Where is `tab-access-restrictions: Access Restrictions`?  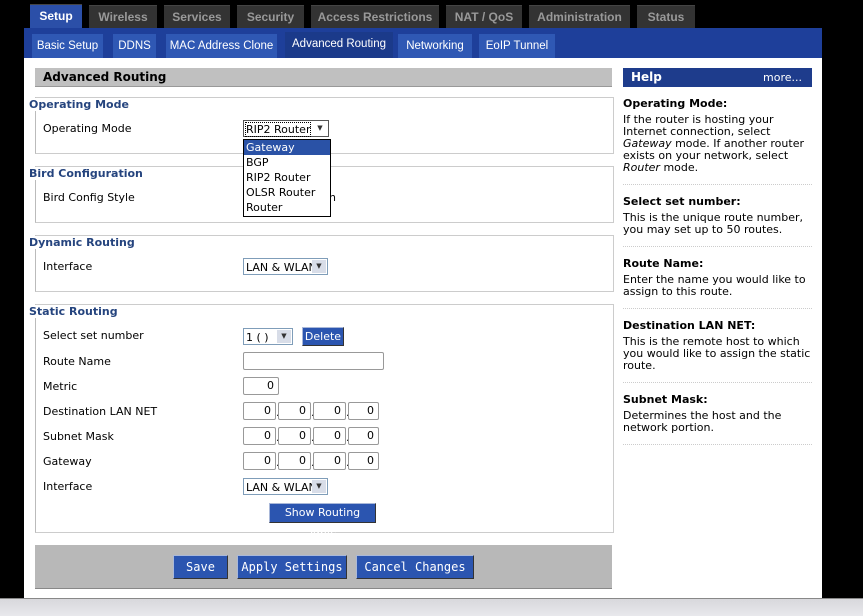 tab-access-restrictions: Access Restrictions is located at coordinates (375, 17).